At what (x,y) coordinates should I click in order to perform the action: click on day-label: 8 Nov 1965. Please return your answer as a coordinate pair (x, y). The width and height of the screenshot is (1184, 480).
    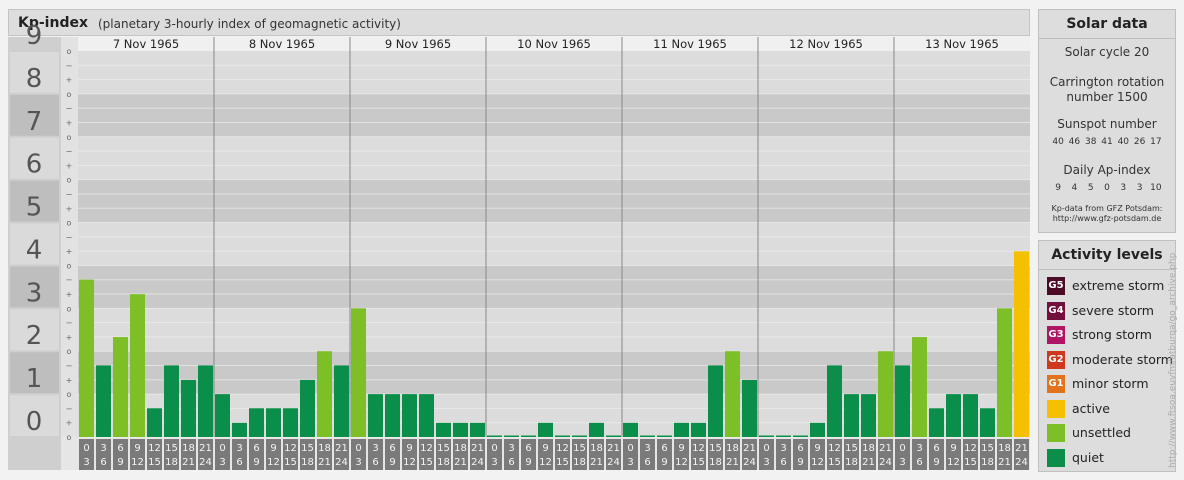
    Looking at the image, I should click on (282, 44).